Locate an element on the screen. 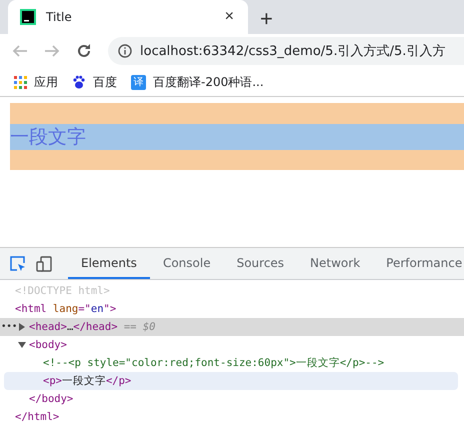 The width and height of the screenshot is (464, 441). markup-line: <html lang="en"> is located at coordinates (65, 309).